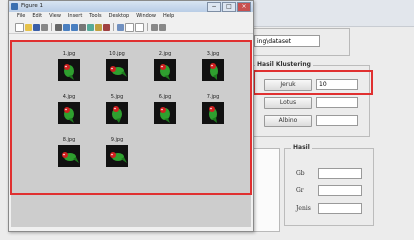 This screenshot has width=414, height=240. What do you see at coordinates (229, 7) in the screenshot?
I see `maximize-icon: □` at bounding box center [229, 7].